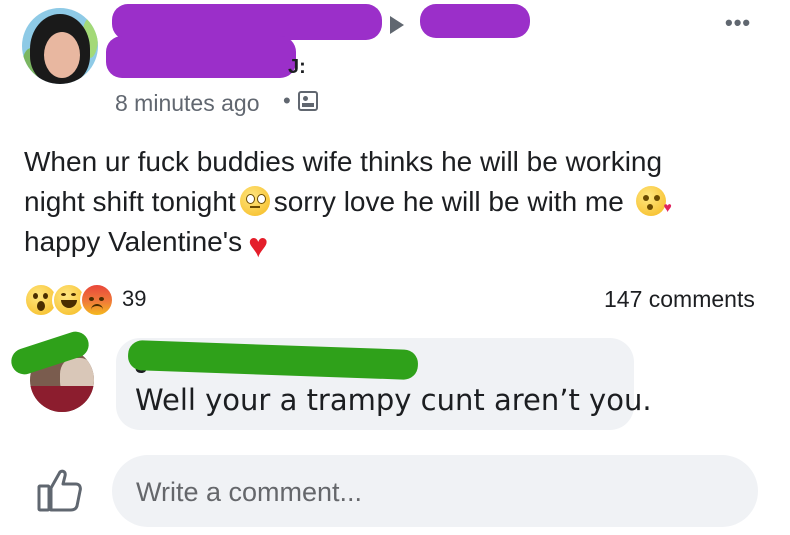 Image resolution: width=790 pixels, height=535 pixels. Describe the element at coordinates (97, 300) in the screenshot. I see `angry-reaction-icon` at that location.